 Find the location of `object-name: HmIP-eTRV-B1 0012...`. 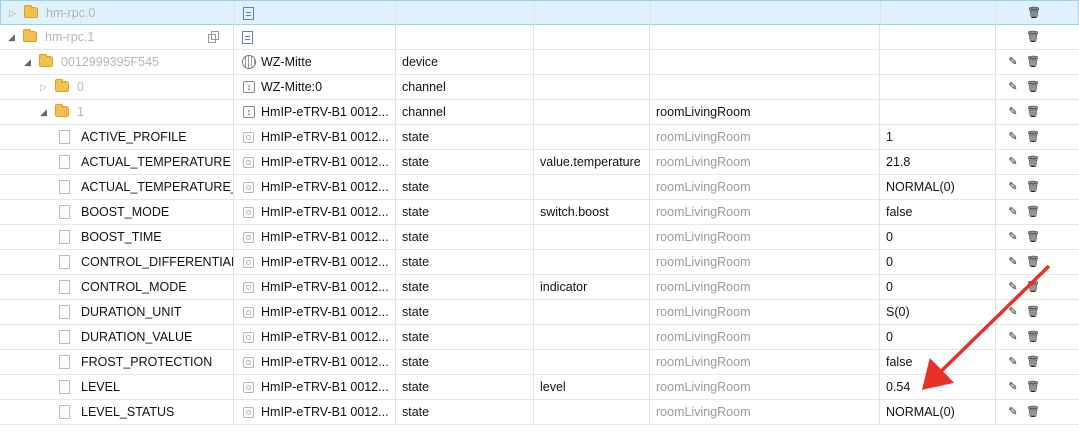

object-name: HmIP-eTRV-B1 0012... is located at coordinates (325, 262).